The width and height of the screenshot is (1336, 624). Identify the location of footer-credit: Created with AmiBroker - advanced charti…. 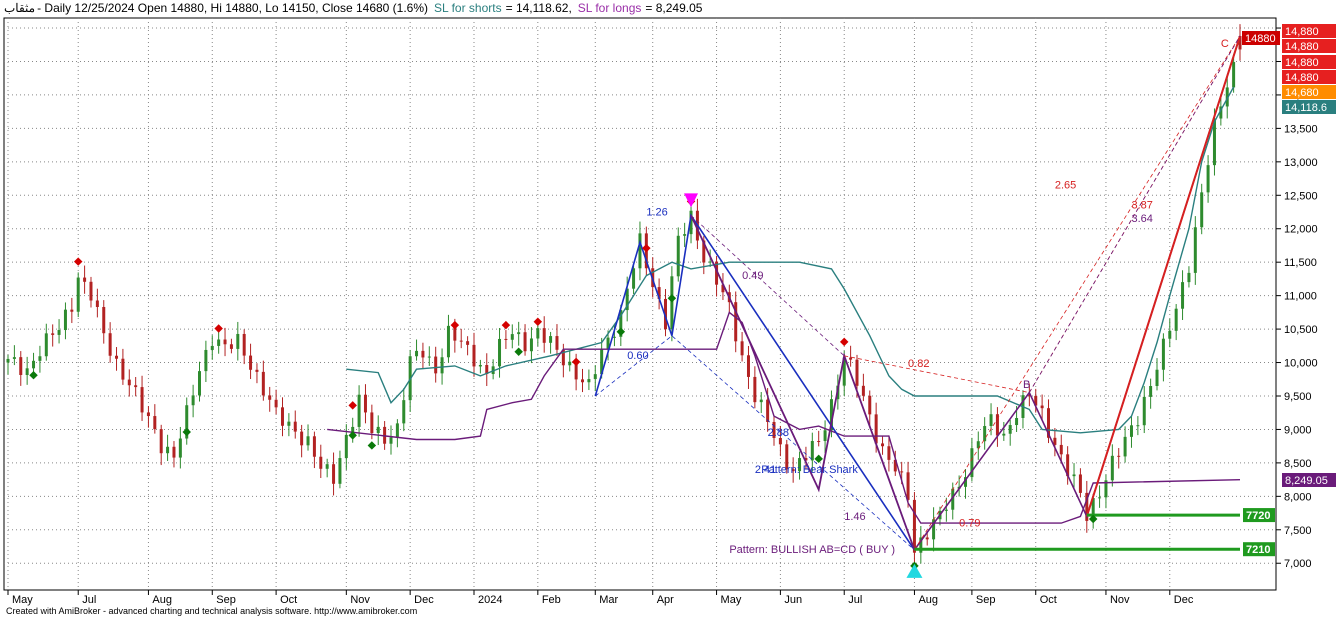
(212, 611).